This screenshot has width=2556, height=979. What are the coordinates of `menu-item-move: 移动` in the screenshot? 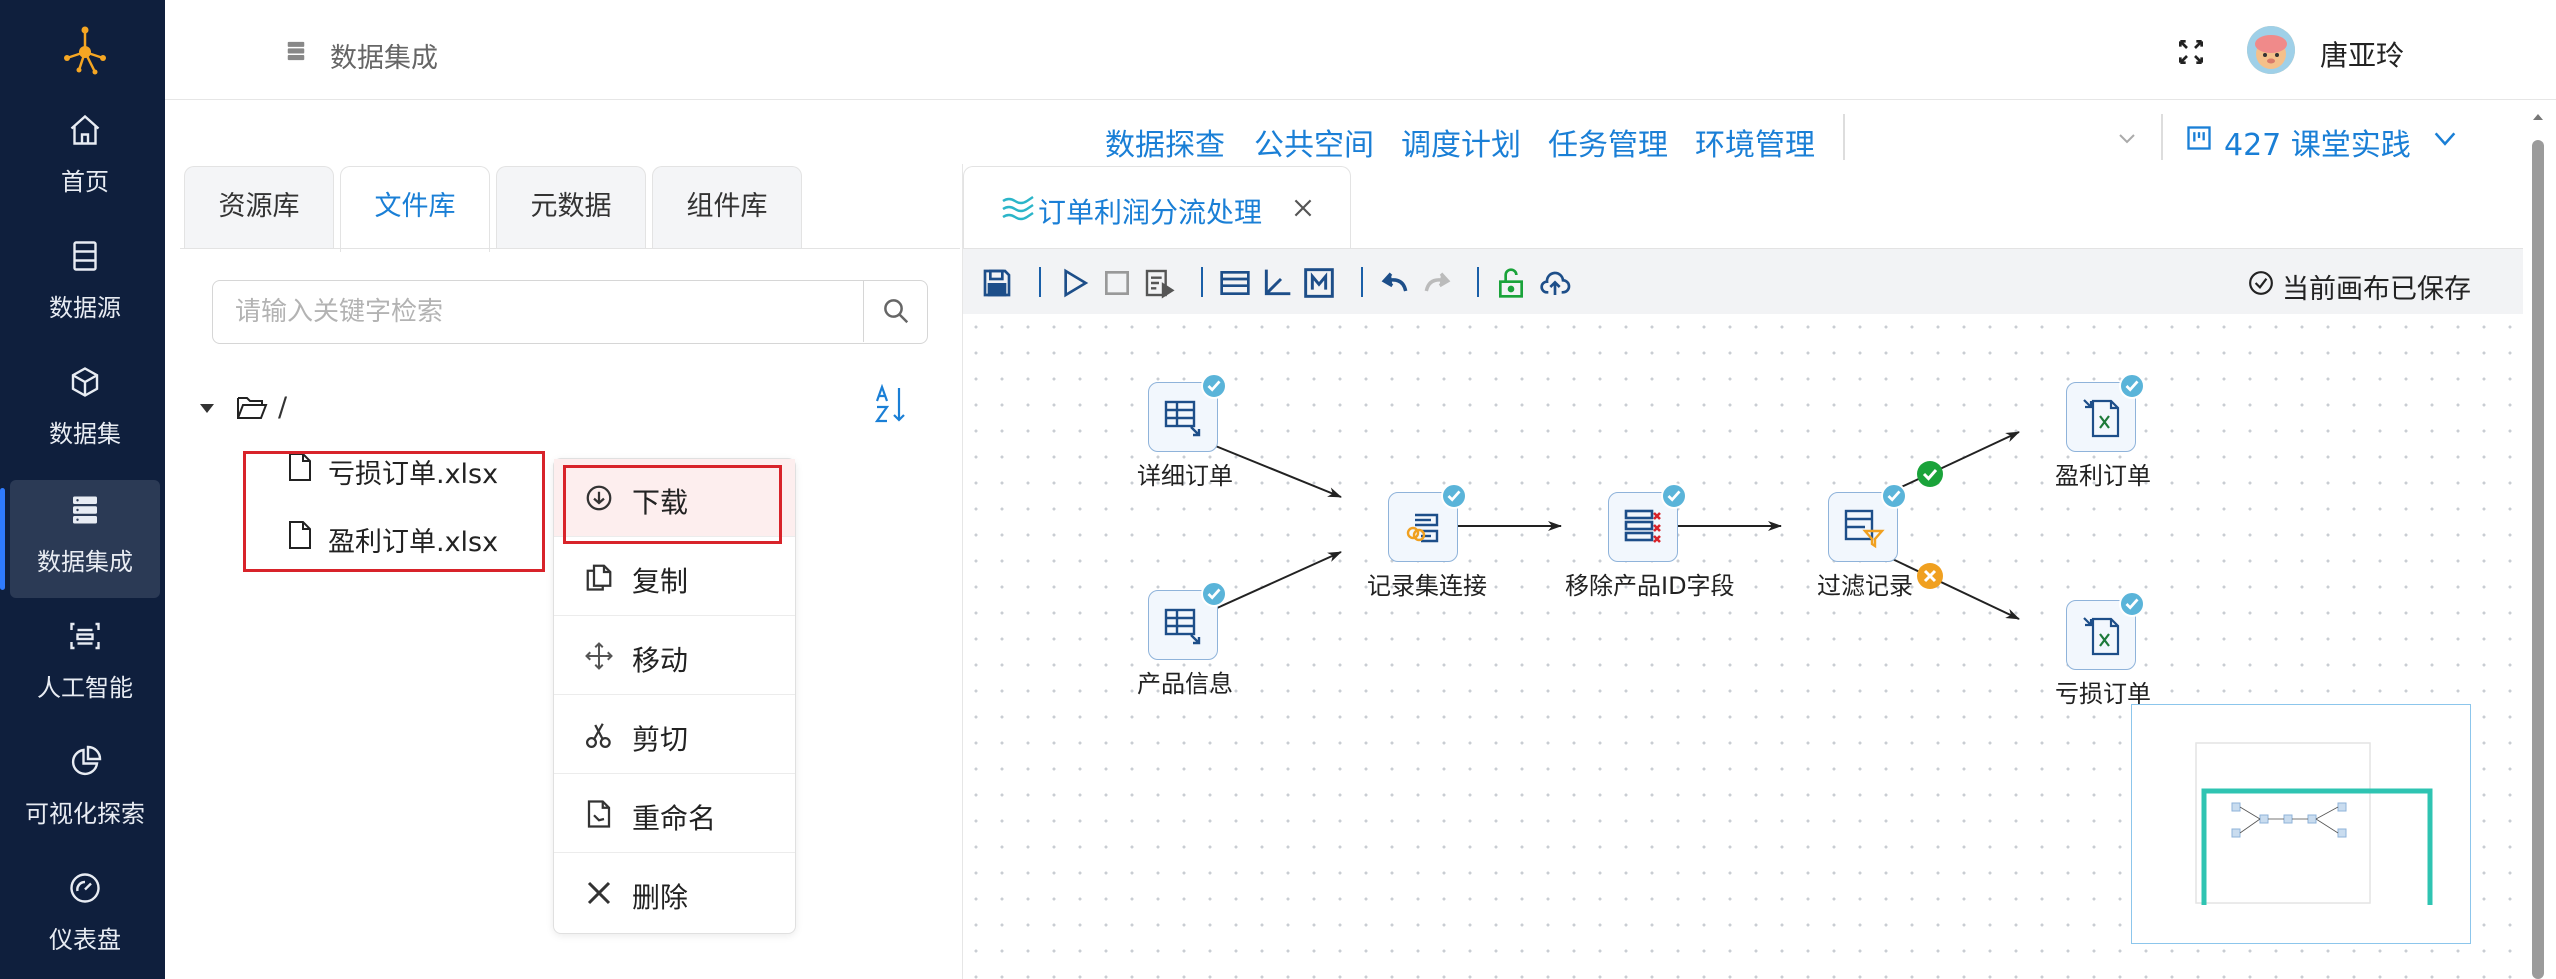 It's located at (674, 656).